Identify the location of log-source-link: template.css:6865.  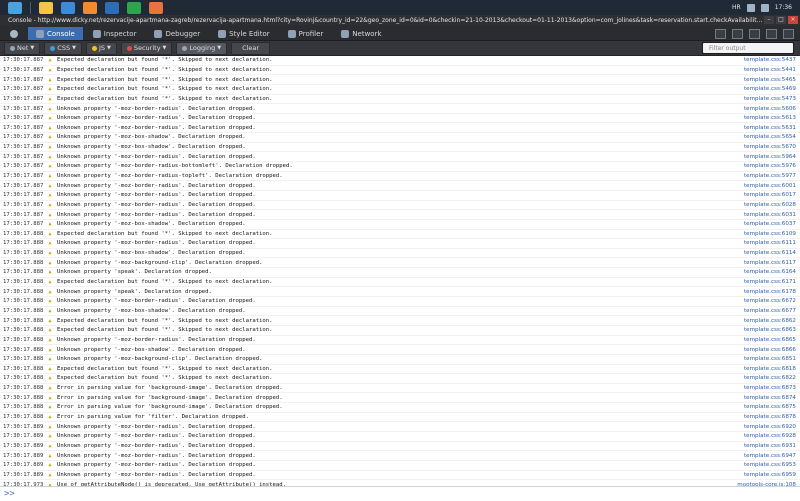
(763, 340).